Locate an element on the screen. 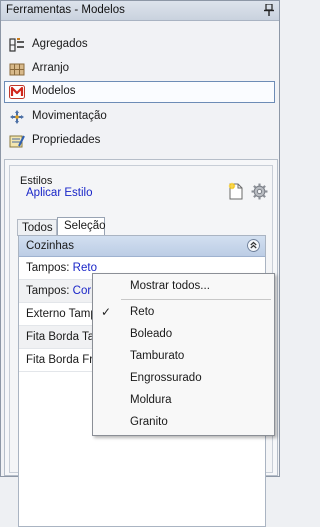 Image resolution: width=320 pixels, height=527 pixels. menu-item-label: Modelos is located at coordinates (54, 91).